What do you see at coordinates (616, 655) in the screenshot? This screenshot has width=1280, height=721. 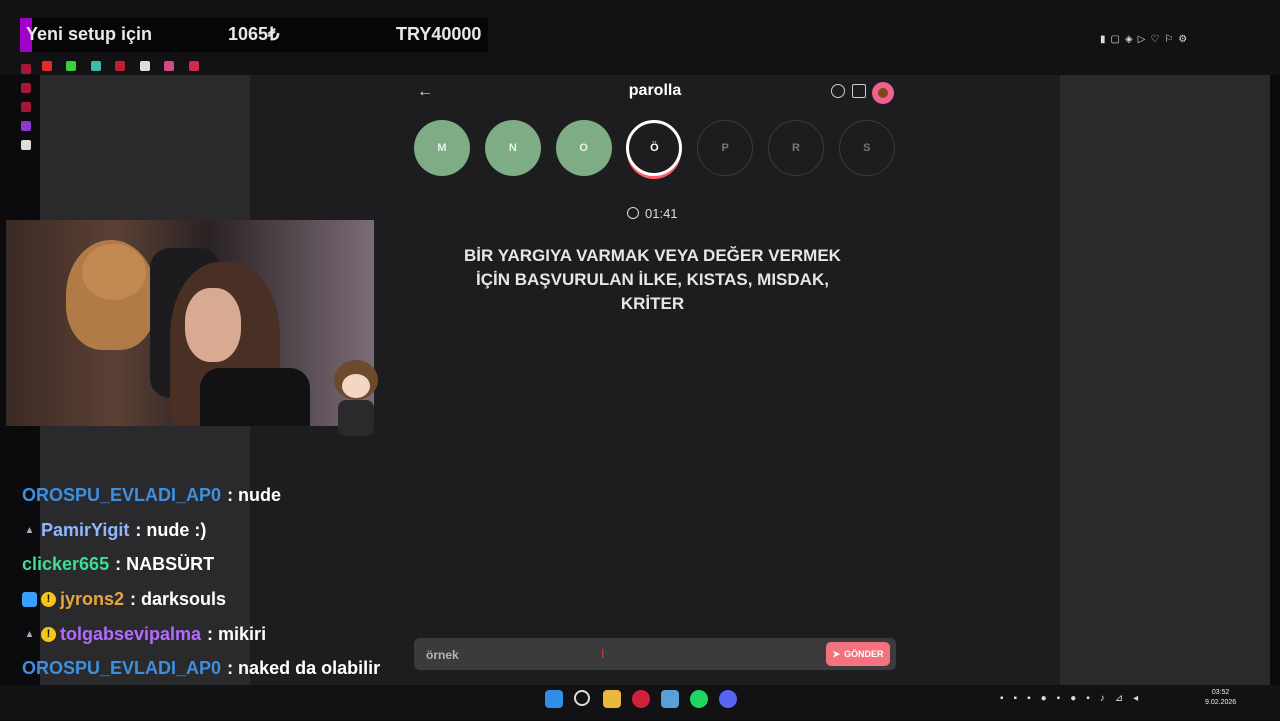 I see `answer-input` at bounding box center [616, 655].